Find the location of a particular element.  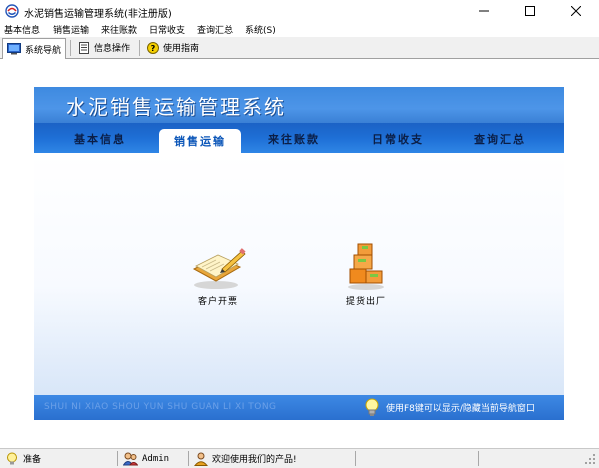

nav-tab-accounts: 来往账款 is located at coordinates (294, 139).